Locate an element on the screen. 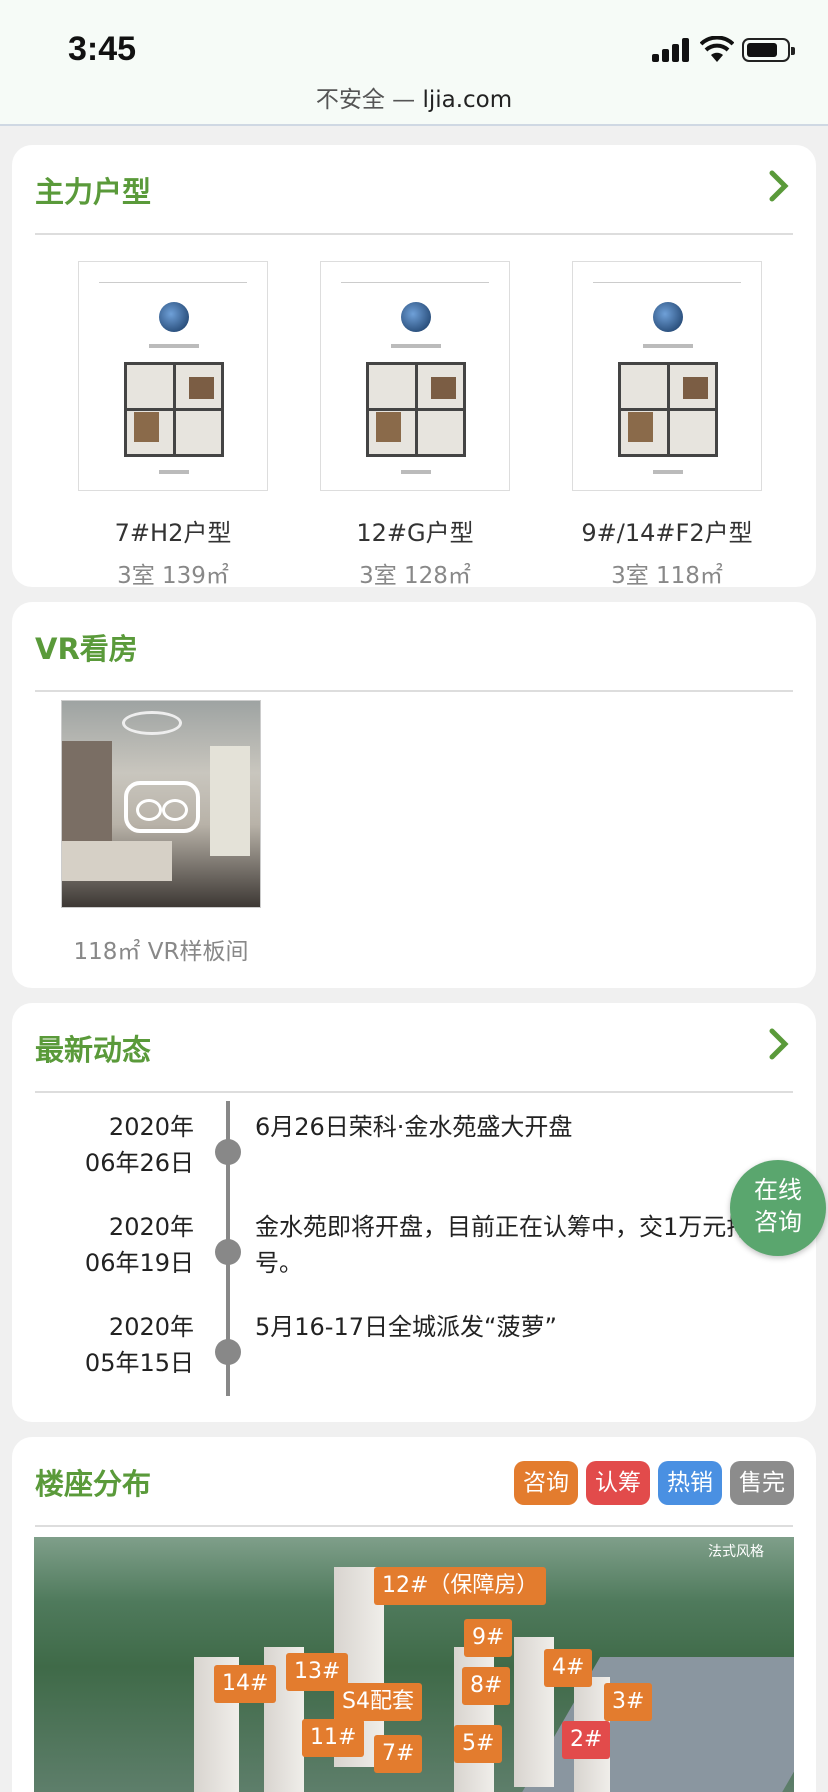  battery-icon is located at coordinates (768, 50).